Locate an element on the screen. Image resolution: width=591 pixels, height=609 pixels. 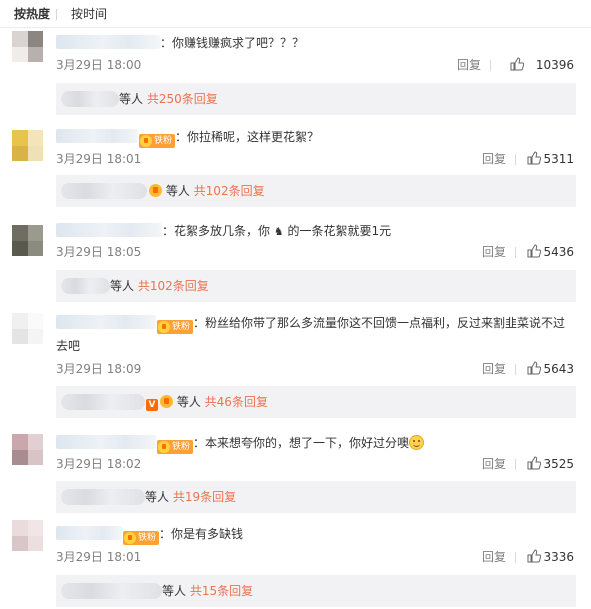
like-count: 10396 is located at coordinates (554, 65).